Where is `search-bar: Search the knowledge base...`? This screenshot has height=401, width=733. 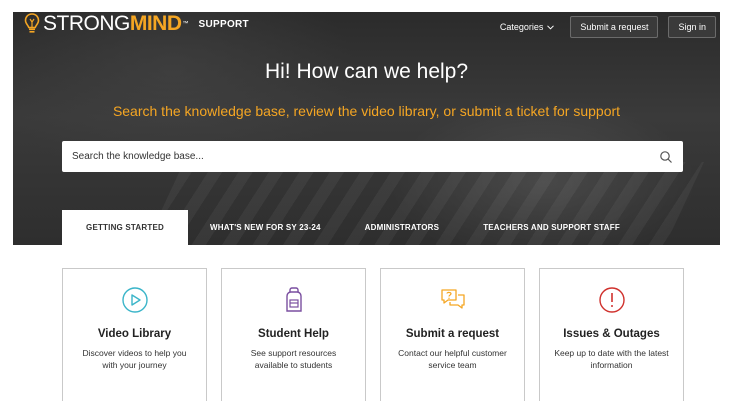
search-bar: Search the knowledge base... is located at coordinates (372, 156).